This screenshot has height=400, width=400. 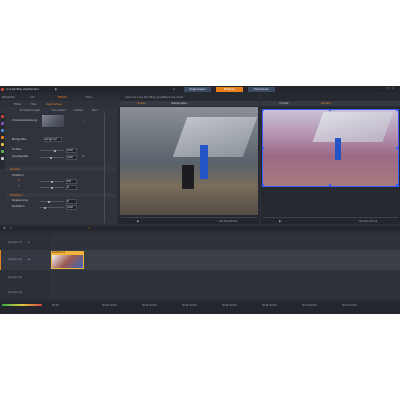 What do you see at coordinates (104, 168) in the screenshot?
I see `panel-scrollbar` at bounding box center [104, 168].